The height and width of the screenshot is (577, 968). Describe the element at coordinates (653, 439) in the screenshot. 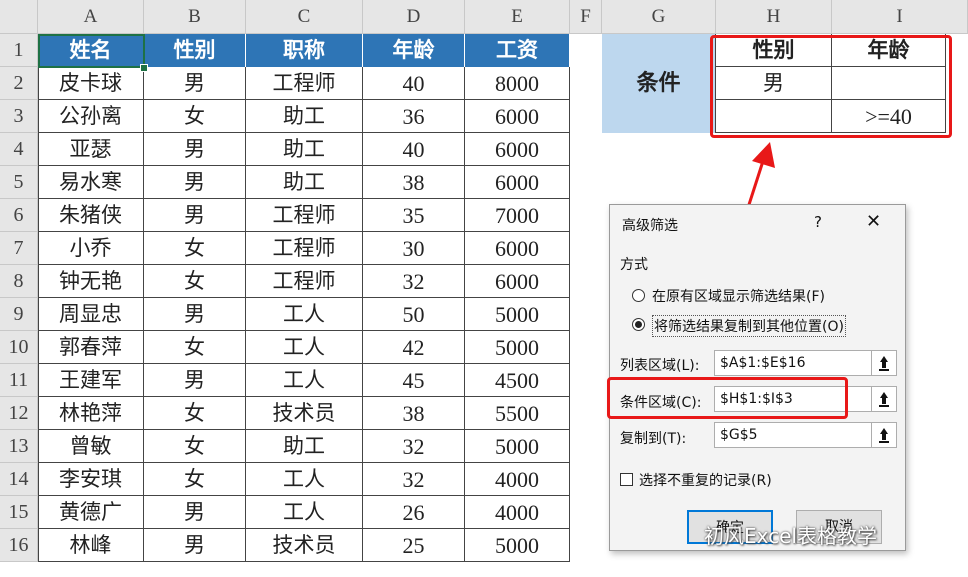

I see `copy-to-label: 复制到(T):` at that location.